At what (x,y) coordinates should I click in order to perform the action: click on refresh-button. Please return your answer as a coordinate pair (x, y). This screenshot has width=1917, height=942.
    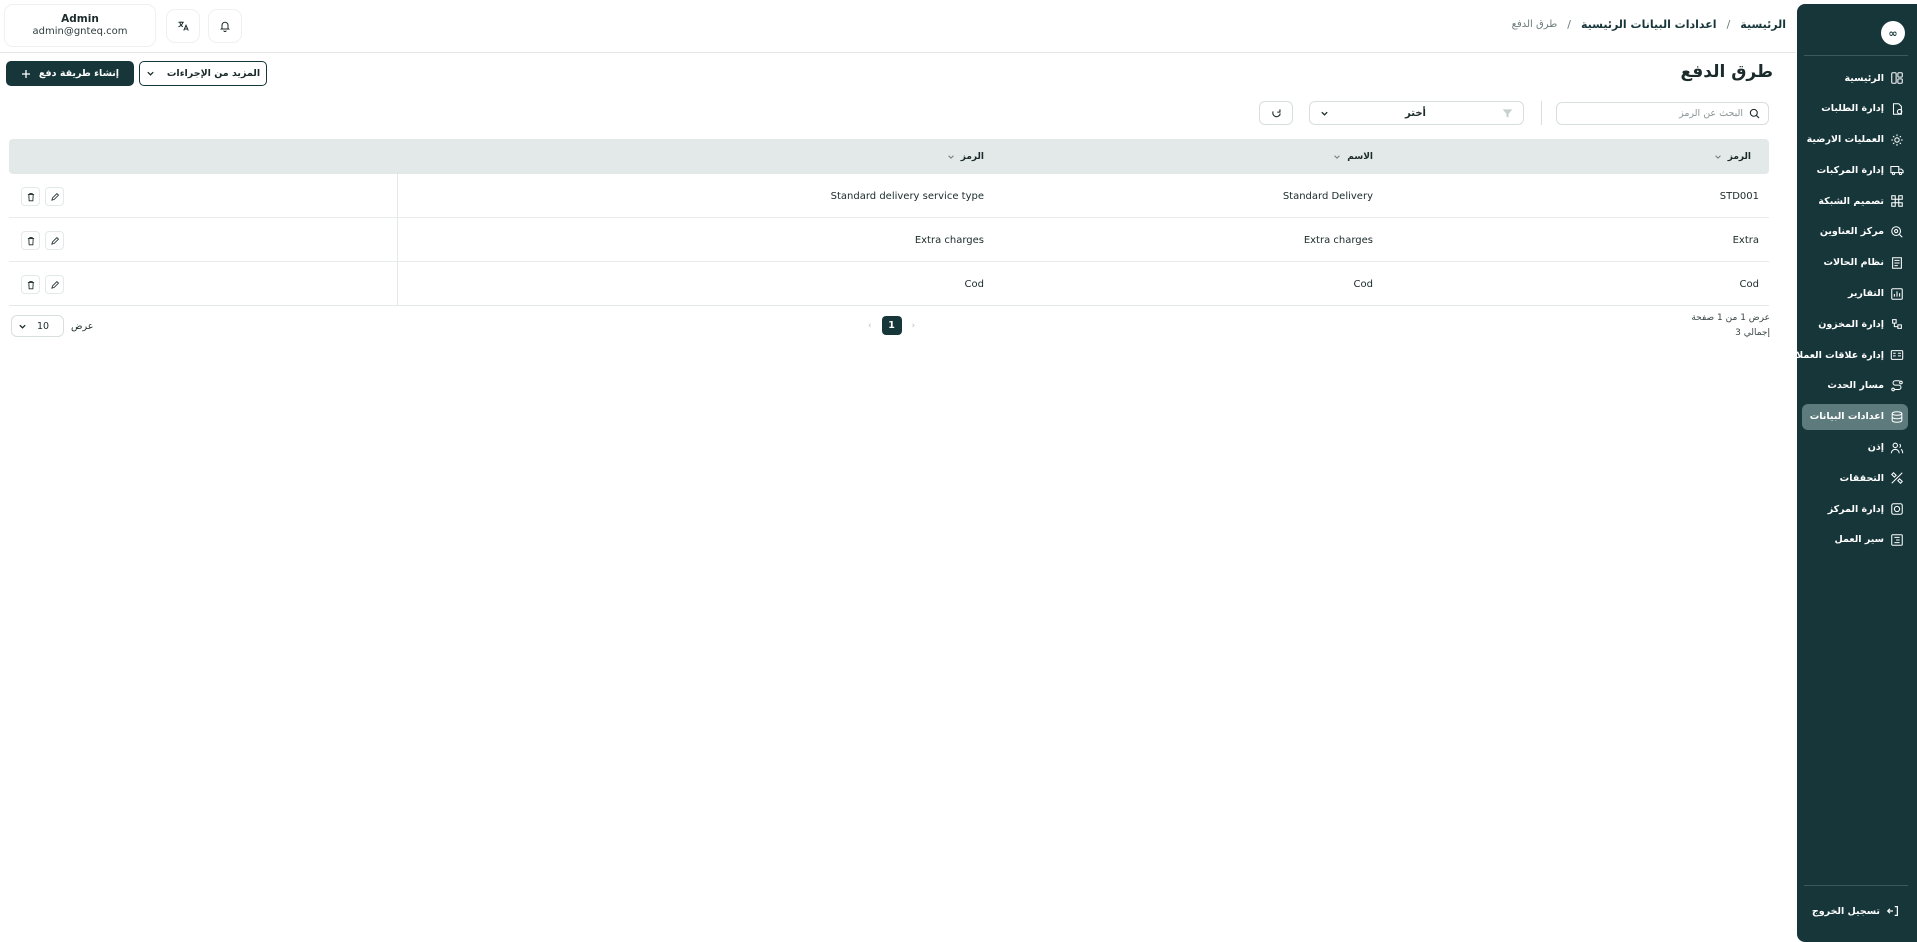
    Looking at the image, I should click on (1276, 113).